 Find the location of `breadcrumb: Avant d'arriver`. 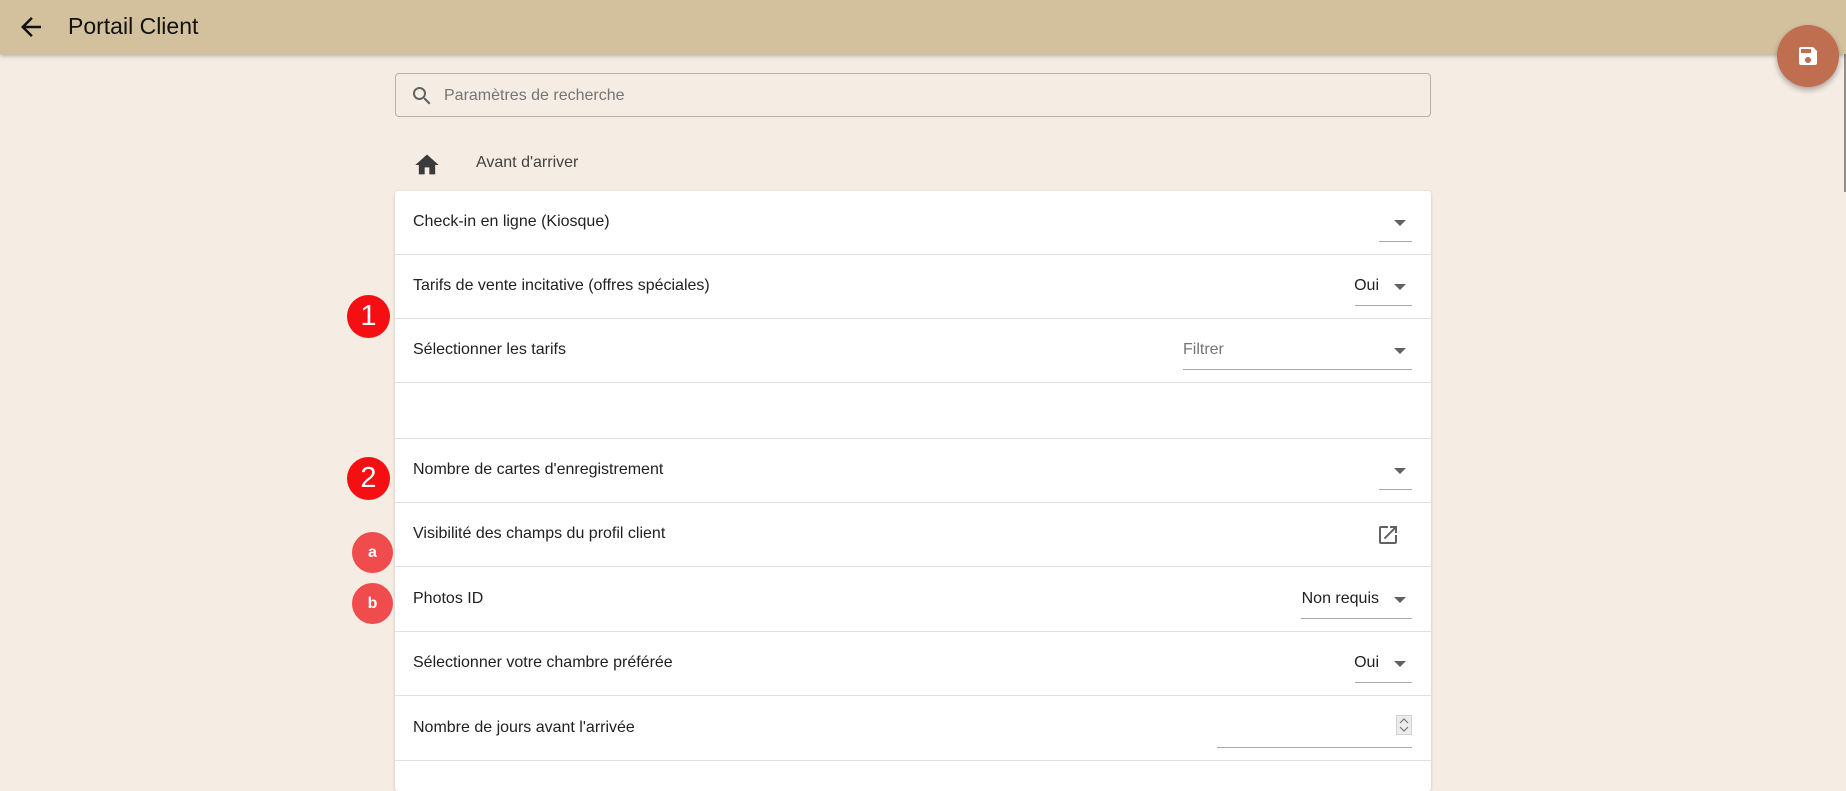

breadcrumb: Avant d'arriver is located at coordinates (527, 163).